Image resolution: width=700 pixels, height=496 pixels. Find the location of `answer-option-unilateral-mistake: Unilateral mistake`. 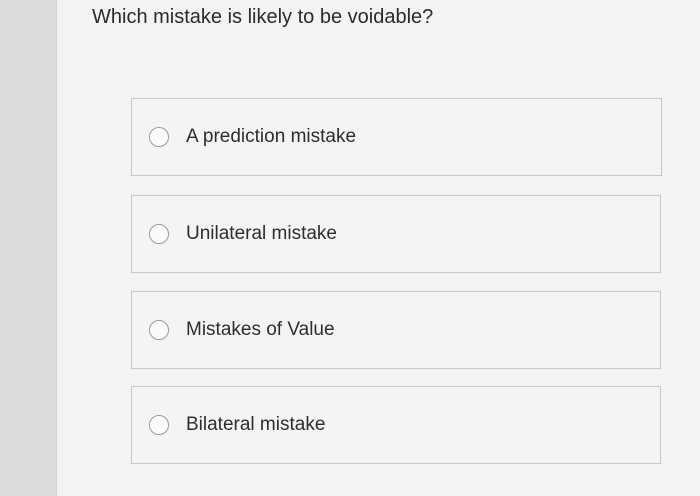

answer-option-unilateral-mistake: Unilateral mistake is located at coordinates (396, 234).